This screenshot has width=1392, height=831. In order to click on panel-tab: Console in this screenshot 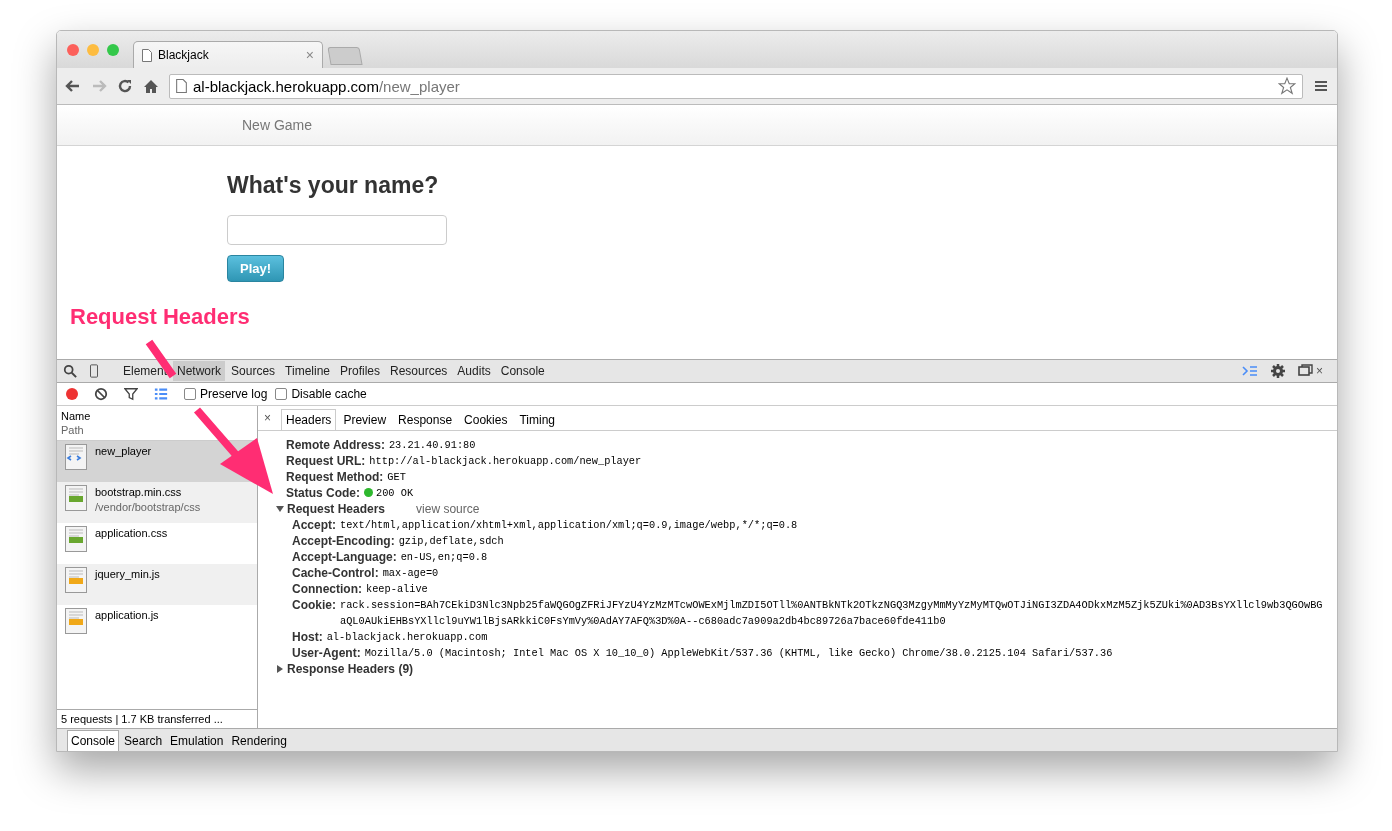, I will do `click(522, 371)`.